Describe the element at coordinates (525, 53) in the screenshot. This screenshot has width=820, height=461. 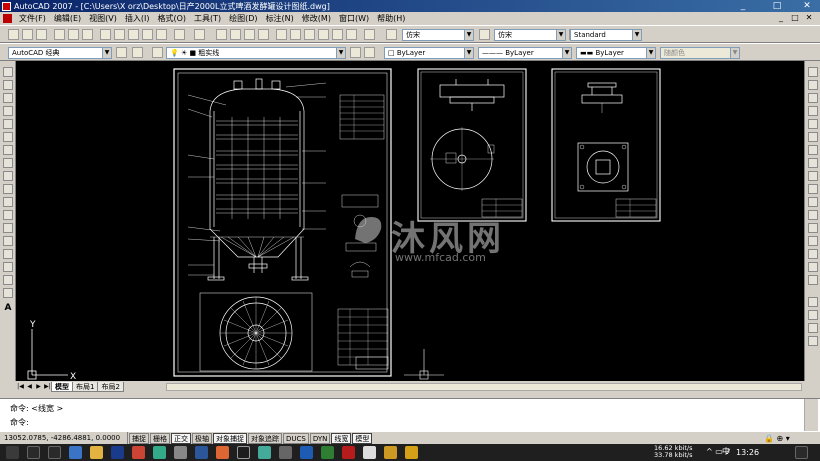
I see `linetype-select: ——— ByLayer ▼` at that location.